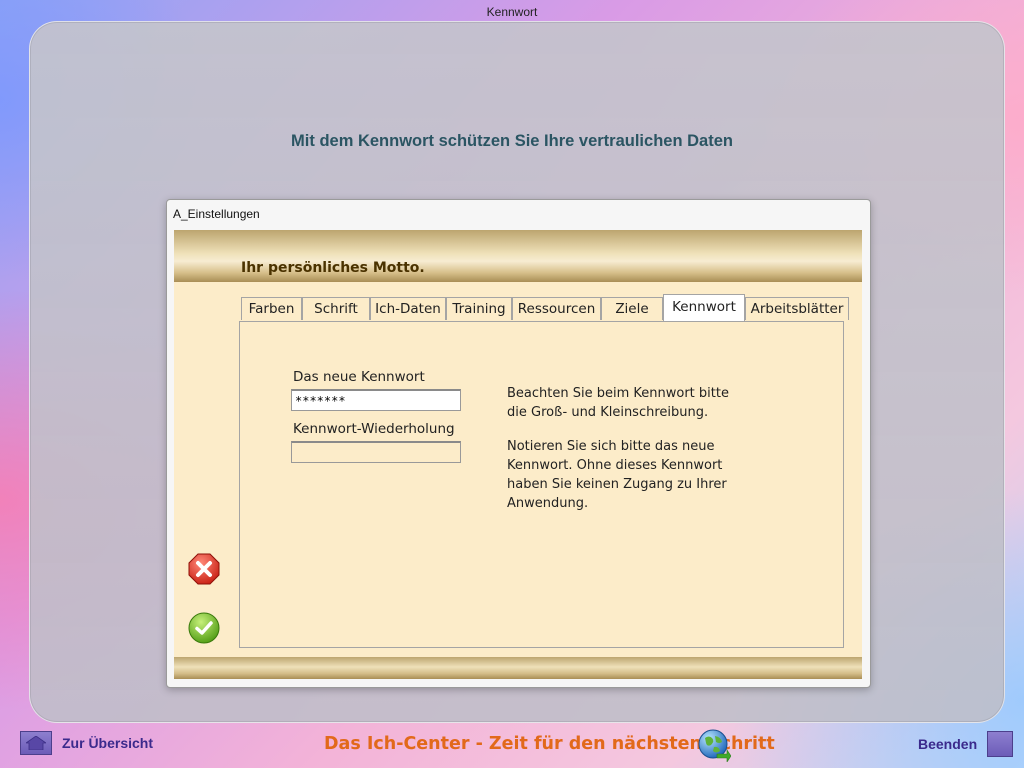 The height and width of the screenshot is (768, 1024). What do you see at coordinates (704, 307) in the screenshot?
I see `tab-kennwort: Kennwort` at bounding box center [704, 307].